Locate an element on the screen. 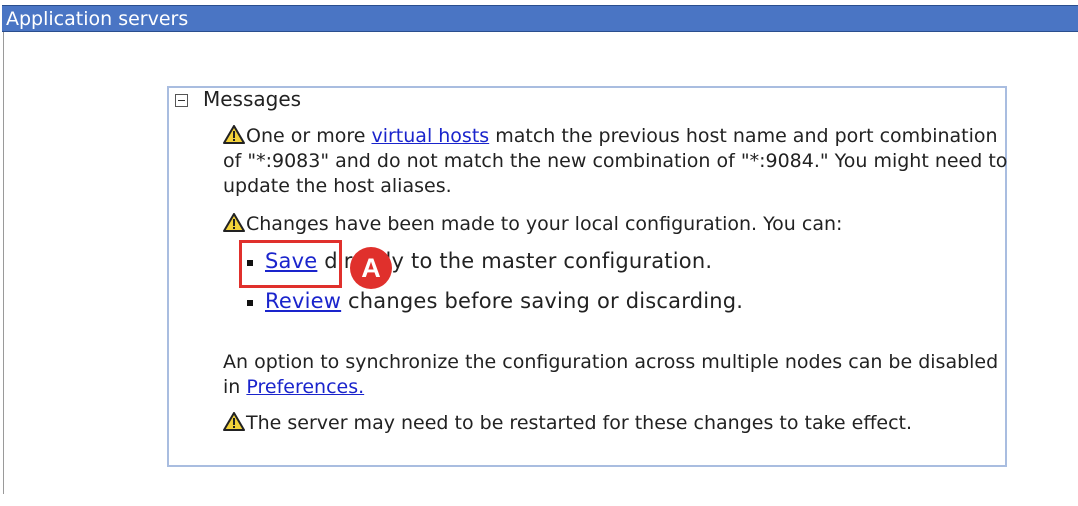  preferences-link: Preferences. is located at coordinates (305, 387).